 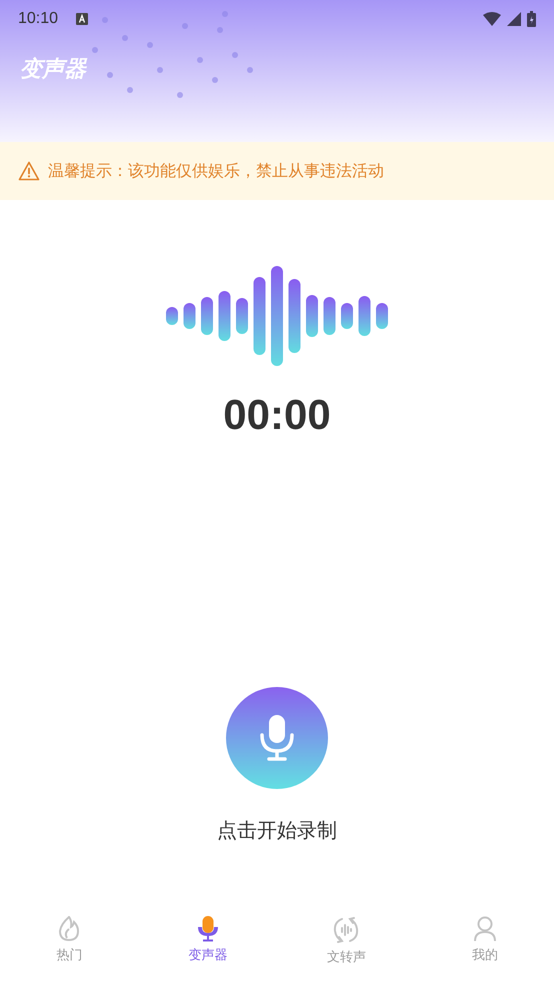 I want to click on flame-icon, so click(x=69, y=929).